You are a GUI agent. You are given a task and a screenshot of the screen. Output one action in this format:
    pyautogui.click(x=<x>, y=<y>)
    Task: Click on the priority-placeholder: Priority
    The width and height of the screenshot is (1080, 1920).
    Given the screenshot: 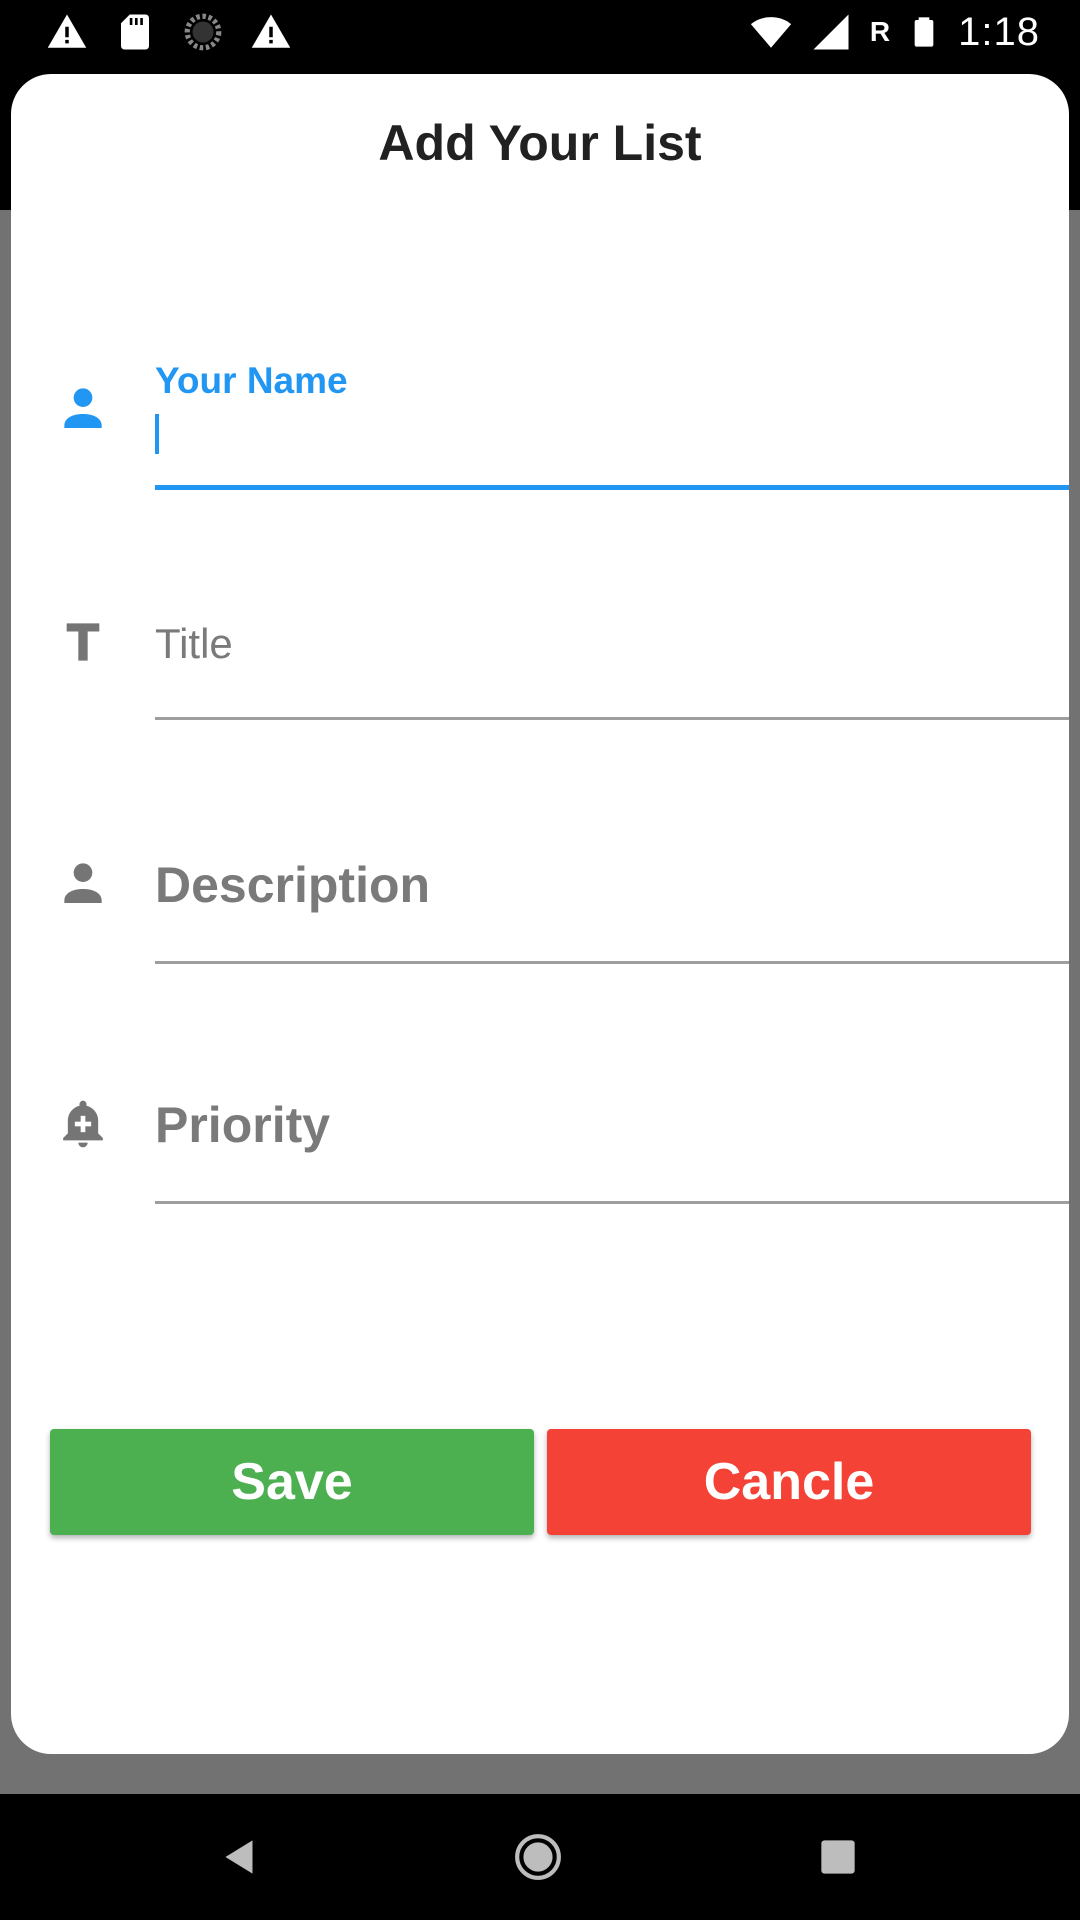 What is the action you would take?
    pyautogui.click(x=243, y=1125)
    